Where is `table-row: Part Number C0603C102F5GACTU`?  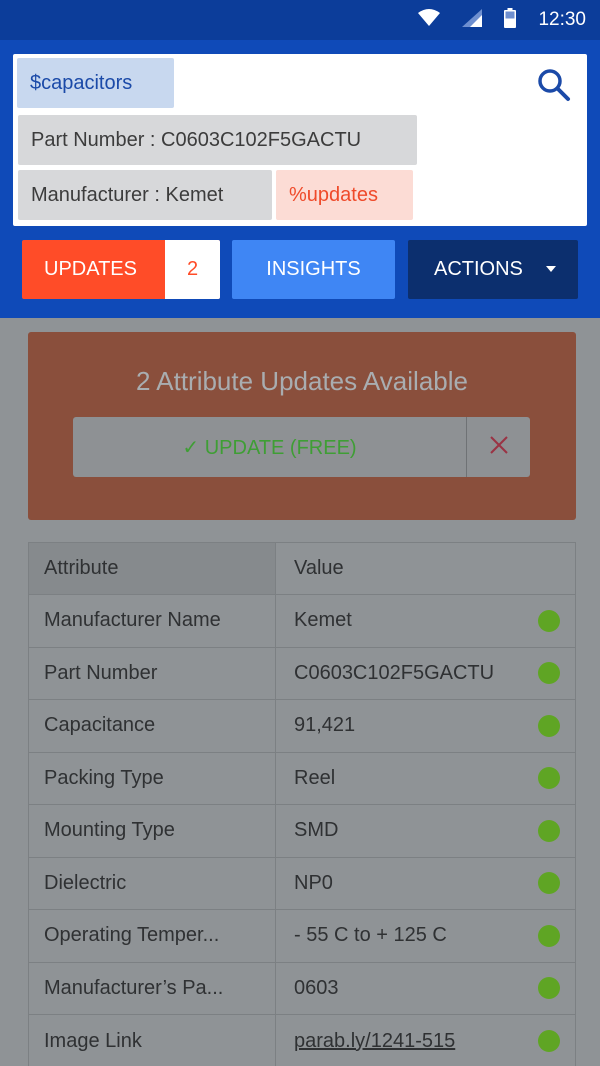 table-row: Part Number C0603C102F5GACTU is located at coordinates (302, 673).